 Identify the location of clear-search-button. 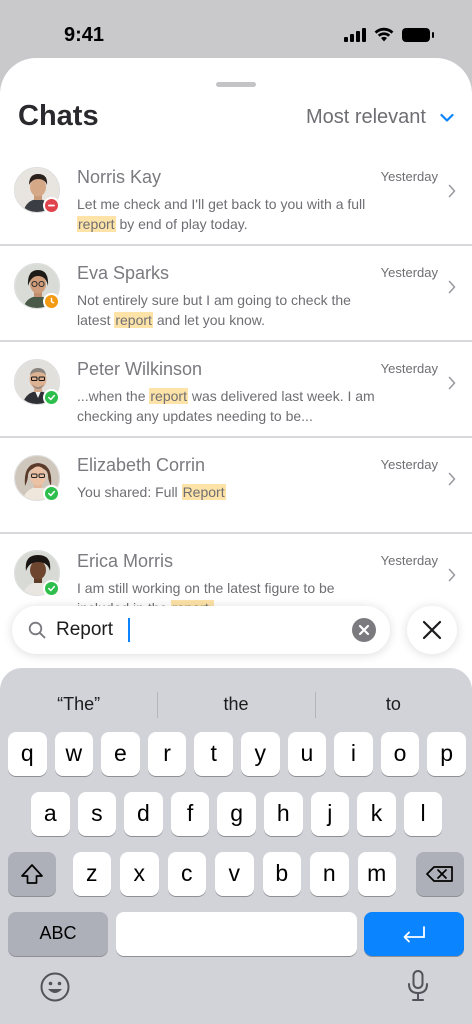
(364, 630).